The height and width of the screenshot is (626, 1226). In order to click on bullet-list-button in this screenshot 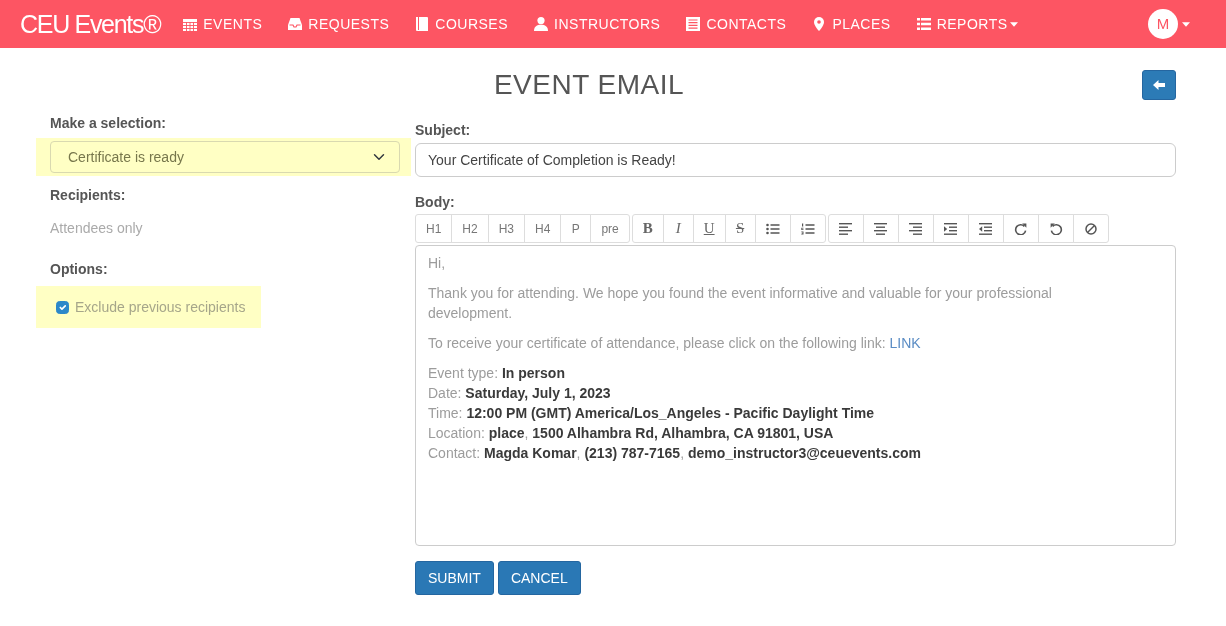, I will do `click(772, 228)`.